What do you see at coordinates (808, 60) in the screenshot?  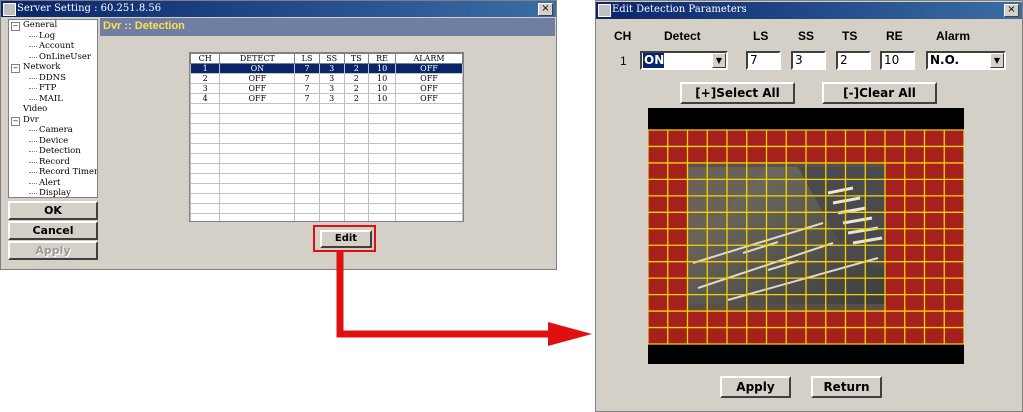 I see `ss-input: 3` at bounding box center [808, 60].